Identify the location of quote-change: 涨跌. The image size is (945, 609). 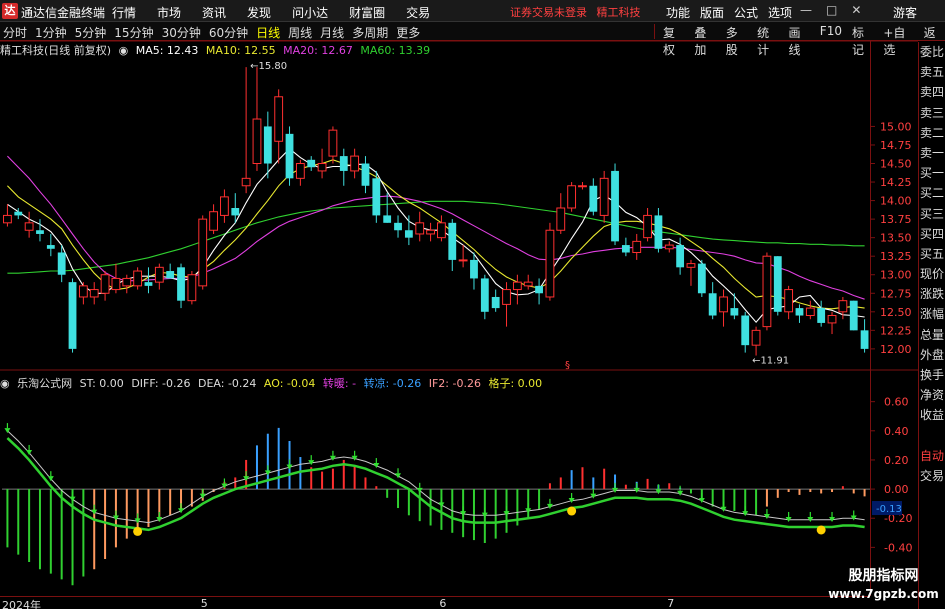
(932, 294).